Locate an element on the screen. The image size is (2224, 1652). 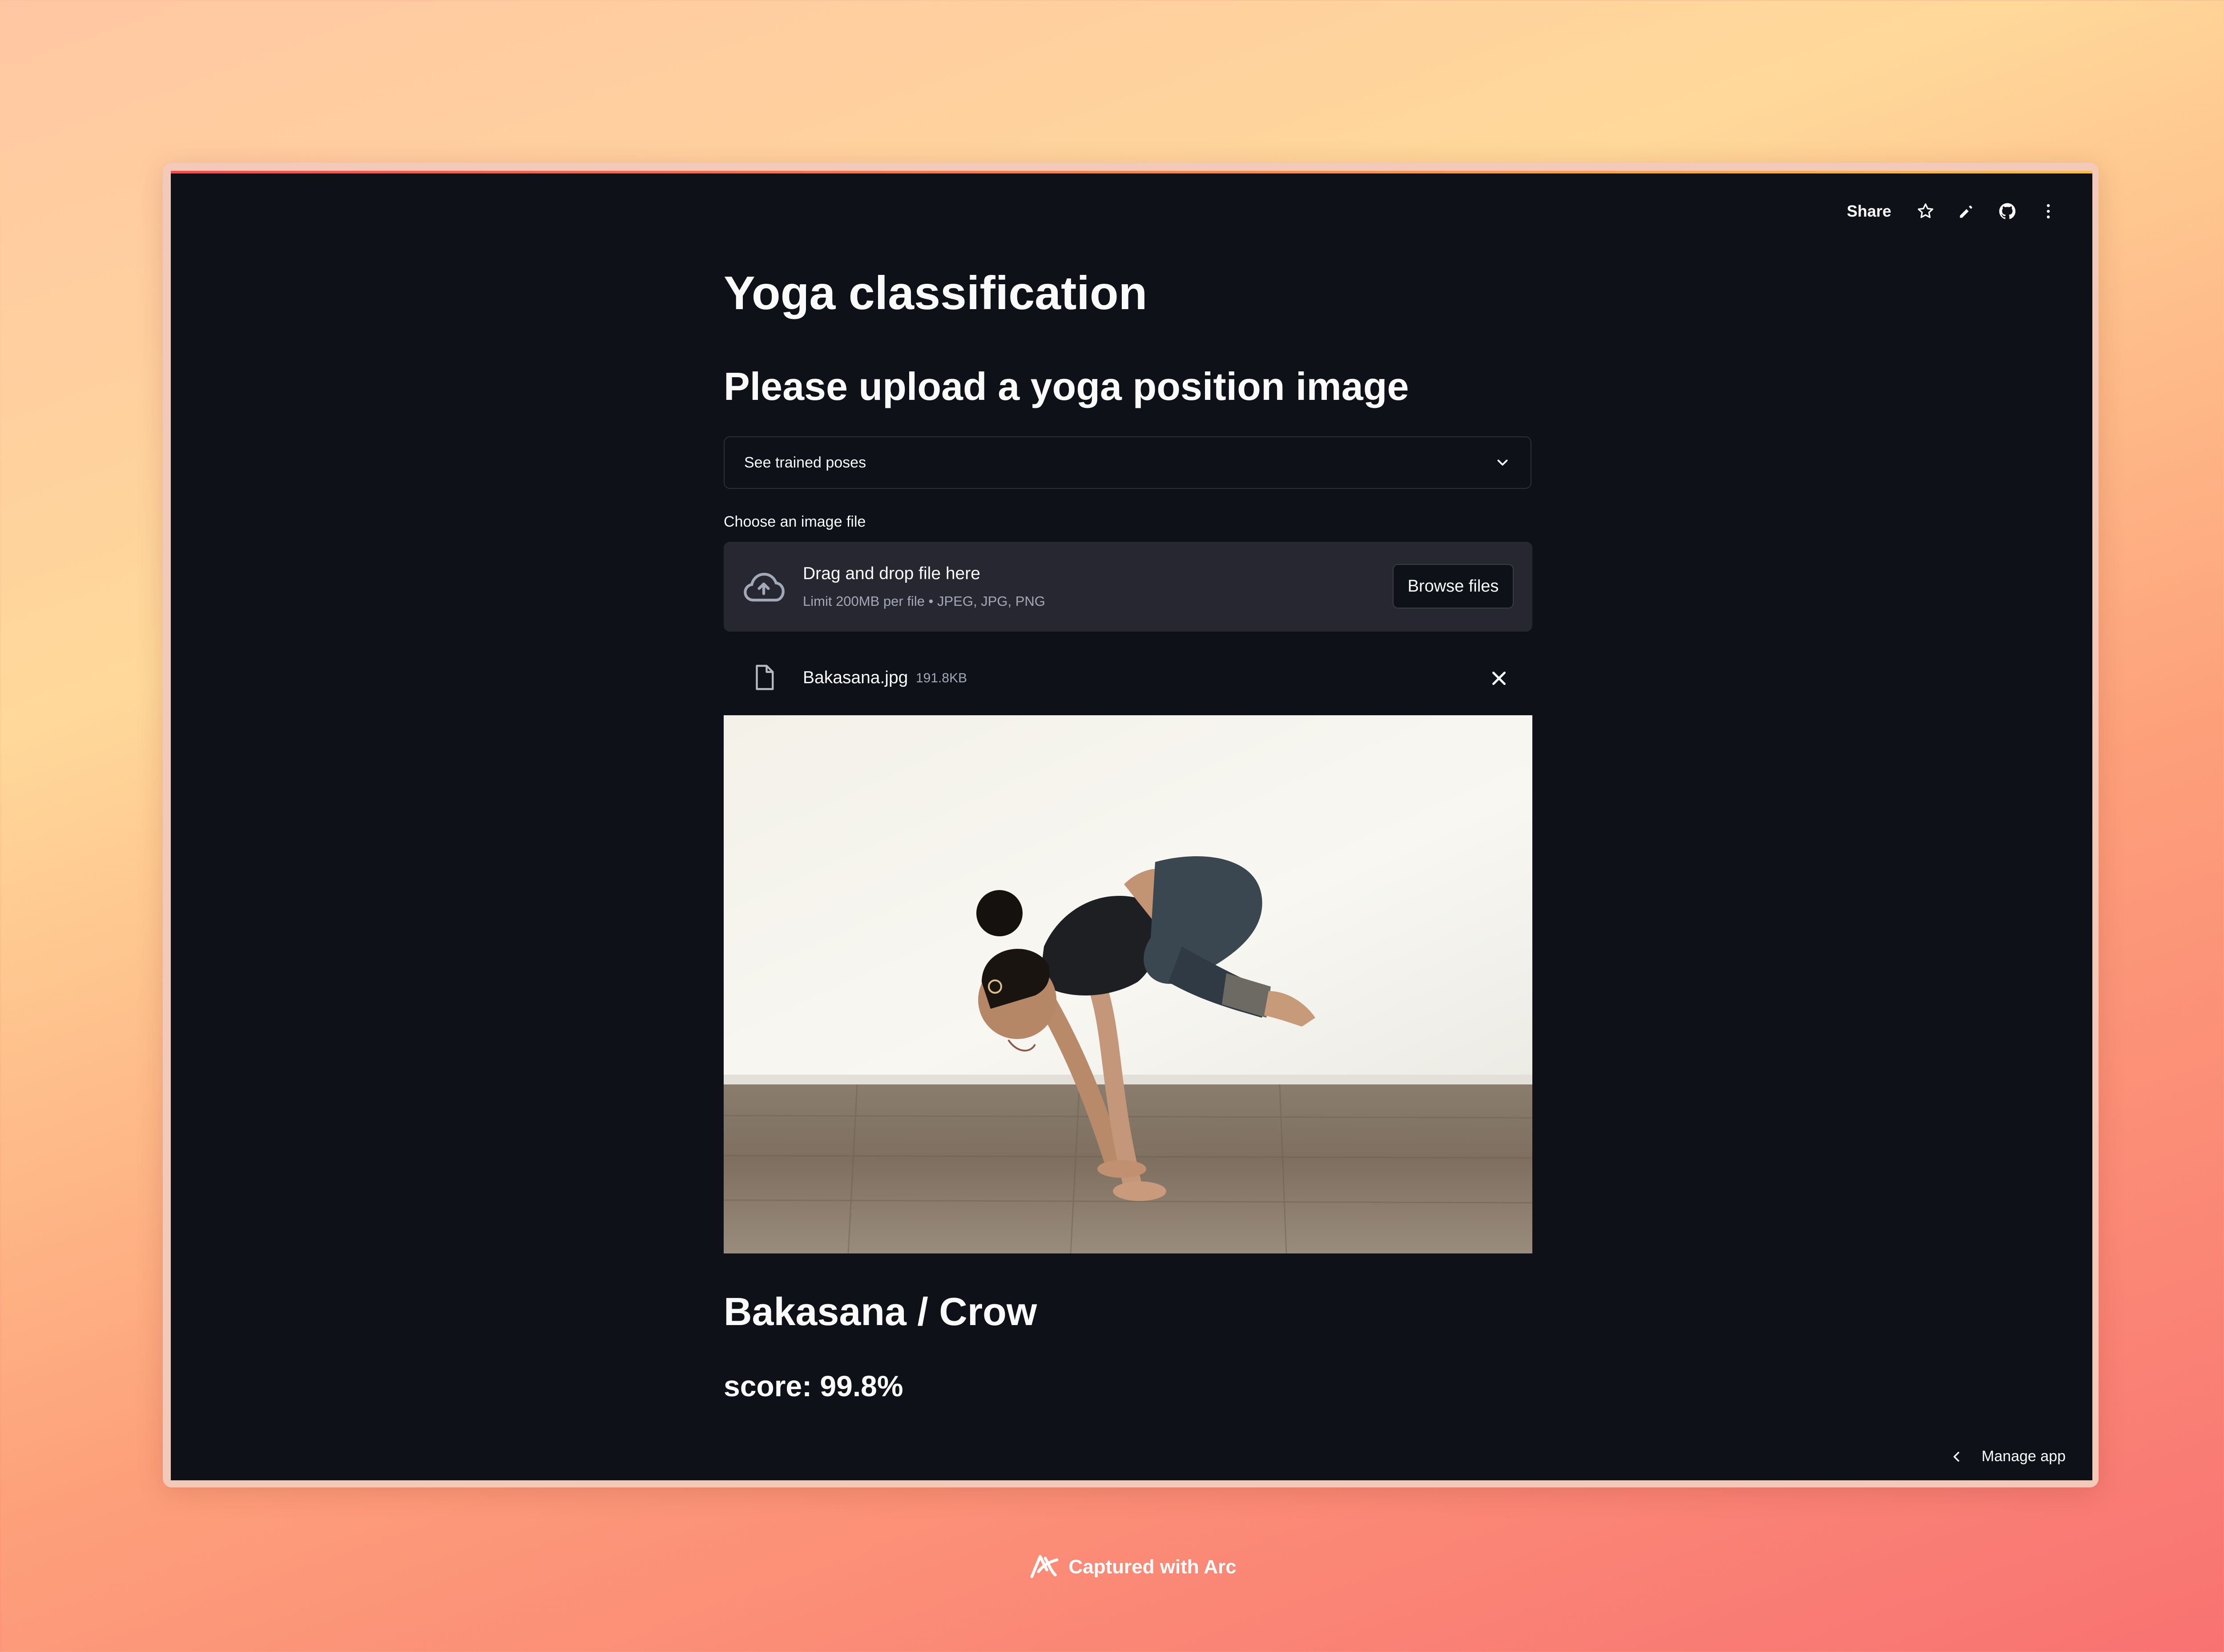
chevron-down-icon is located at coordinates (1502, 462).